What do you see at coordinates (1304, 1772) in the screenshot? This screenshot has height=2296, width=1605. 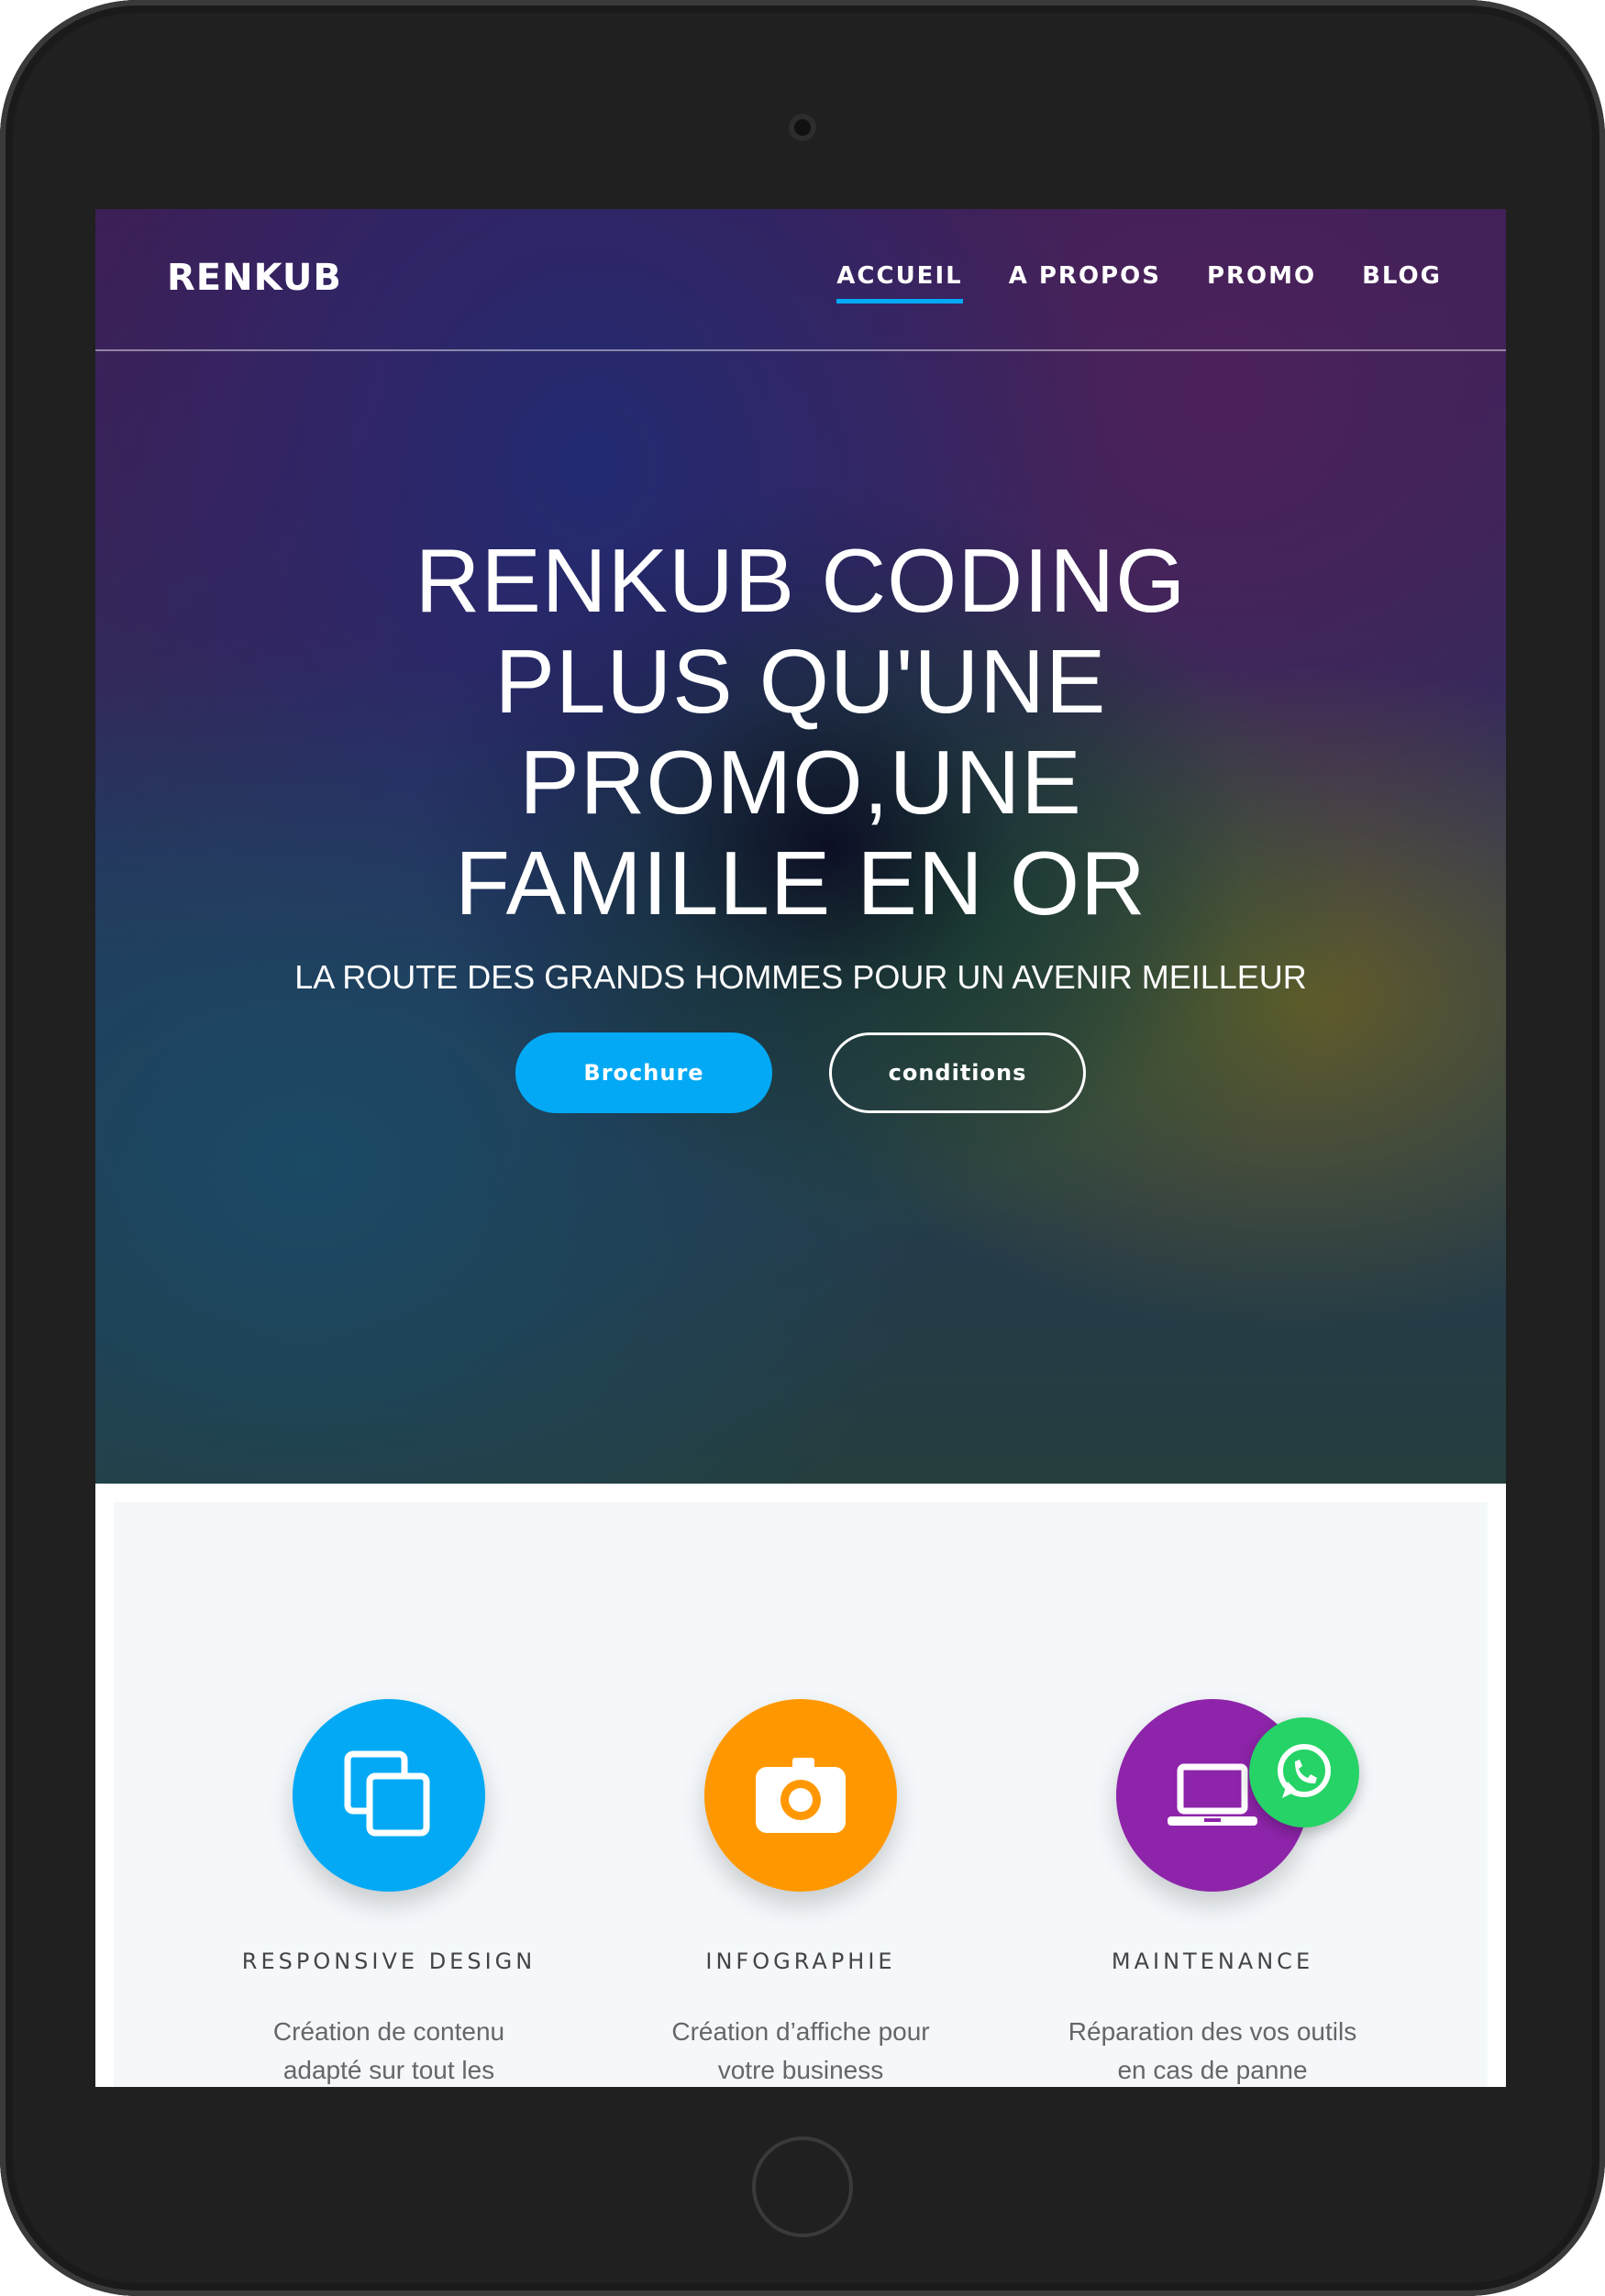 I see `whatsapp-icon` at bounding box center [1304, 1772].